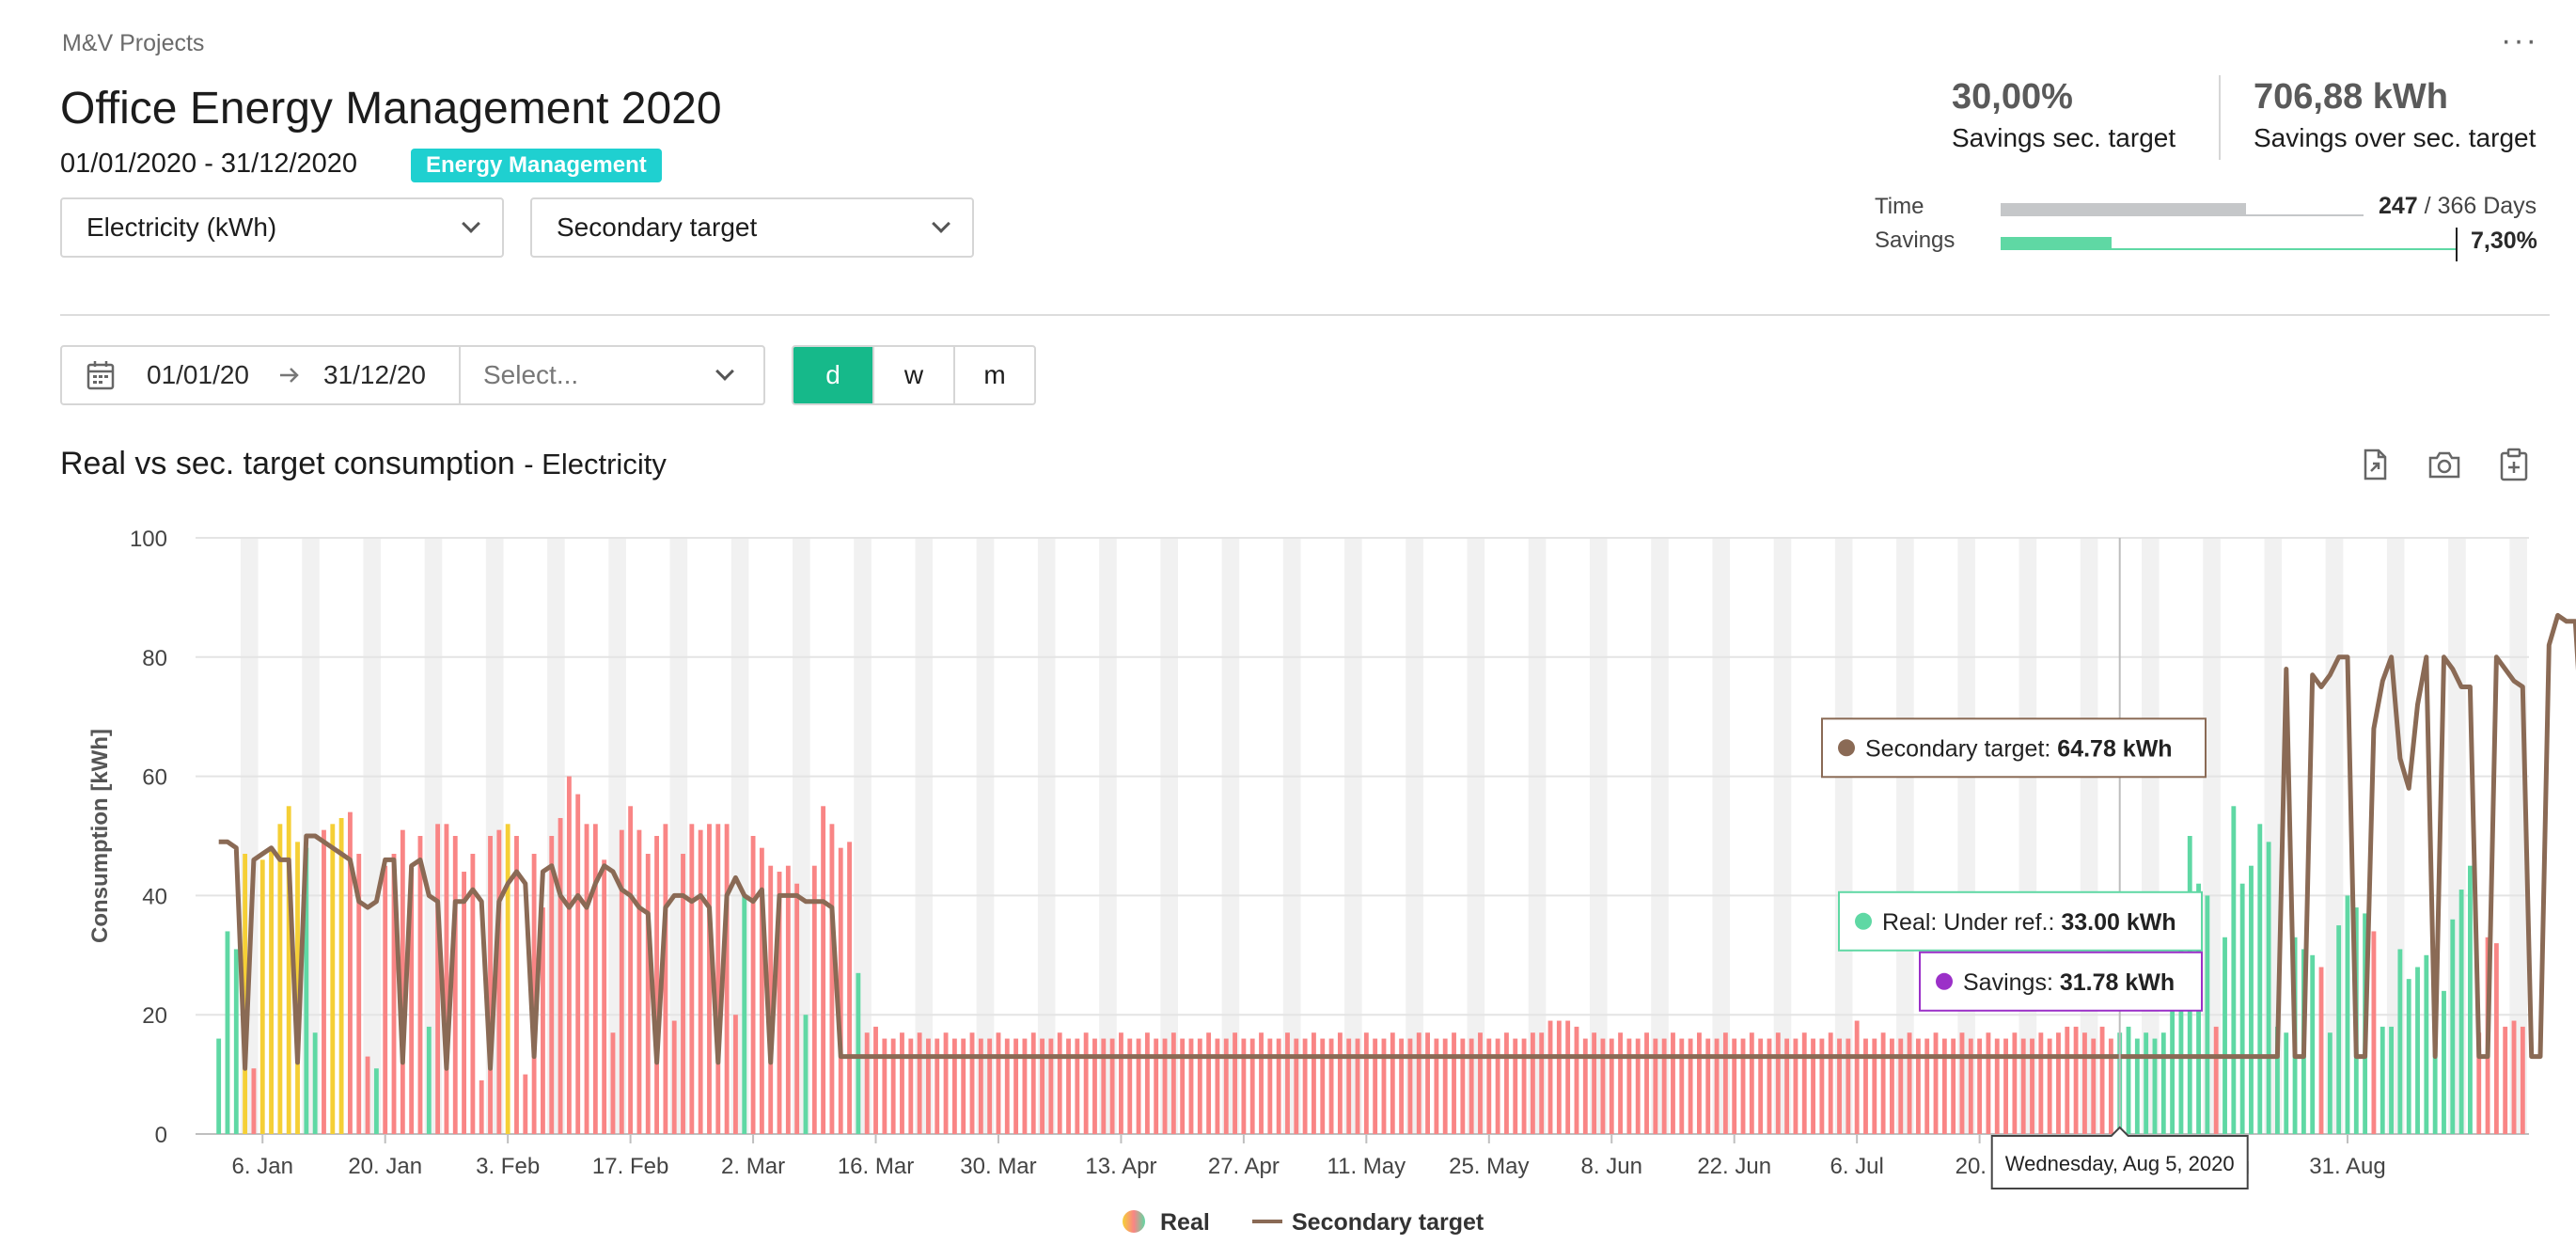  Describe the element at coordinates (385, 375) in the screenshot. I see `date-to-input: 31/12/20` at that location.